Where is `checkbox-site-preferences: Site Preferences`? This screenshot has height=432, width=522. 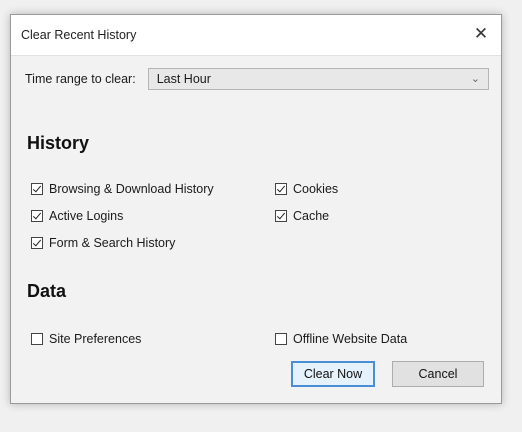 checkbox-site-preferences: Site Preferences is located at coordinates (86, 339).